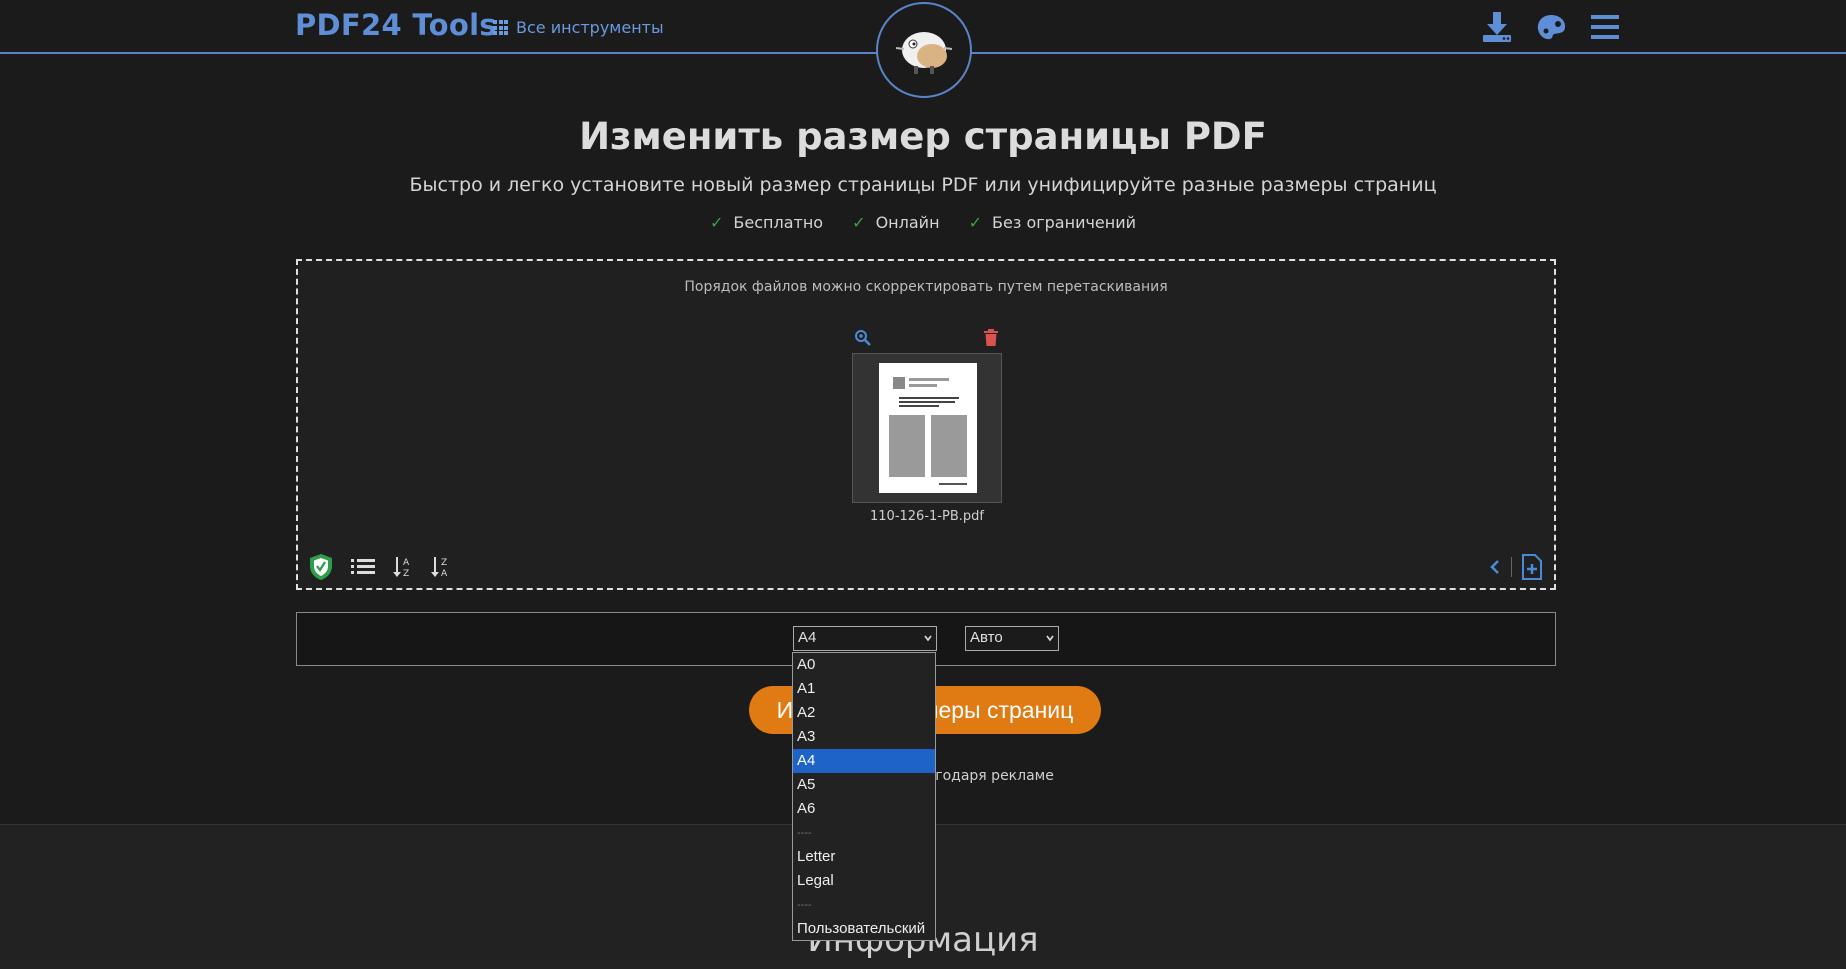 The image size is (1846, 969). I want to click on top-actions, so click(1551, 27).